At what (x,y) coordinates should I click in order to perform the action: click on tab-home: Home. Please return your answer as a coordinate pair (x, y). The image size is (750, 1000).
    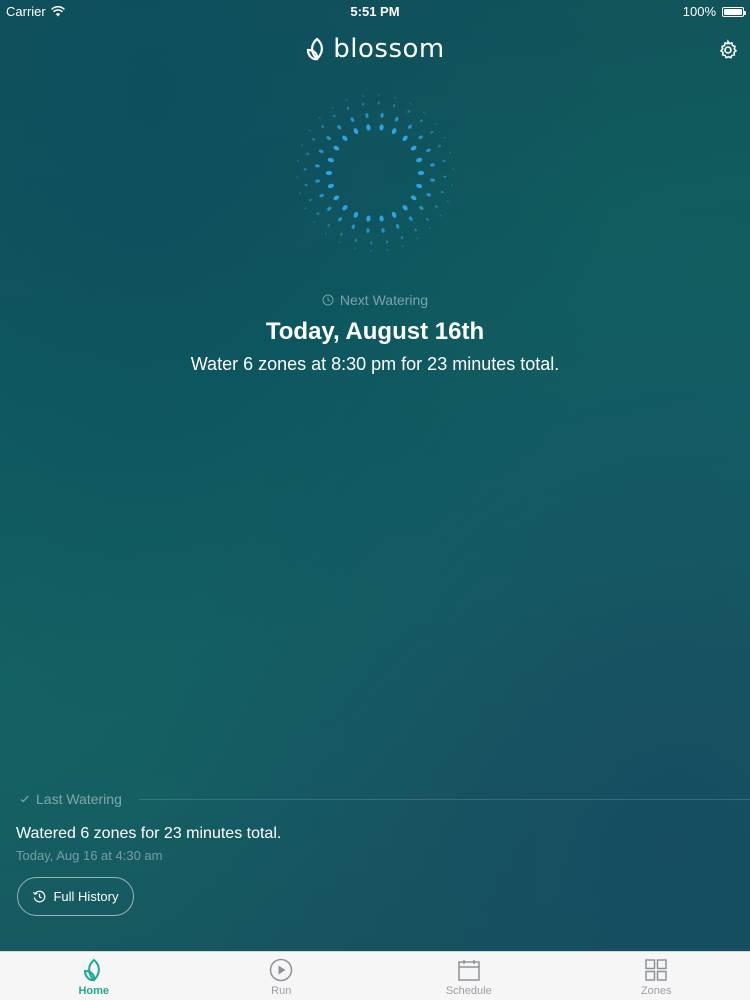
    Looking at the image, I should click on (94, 976).